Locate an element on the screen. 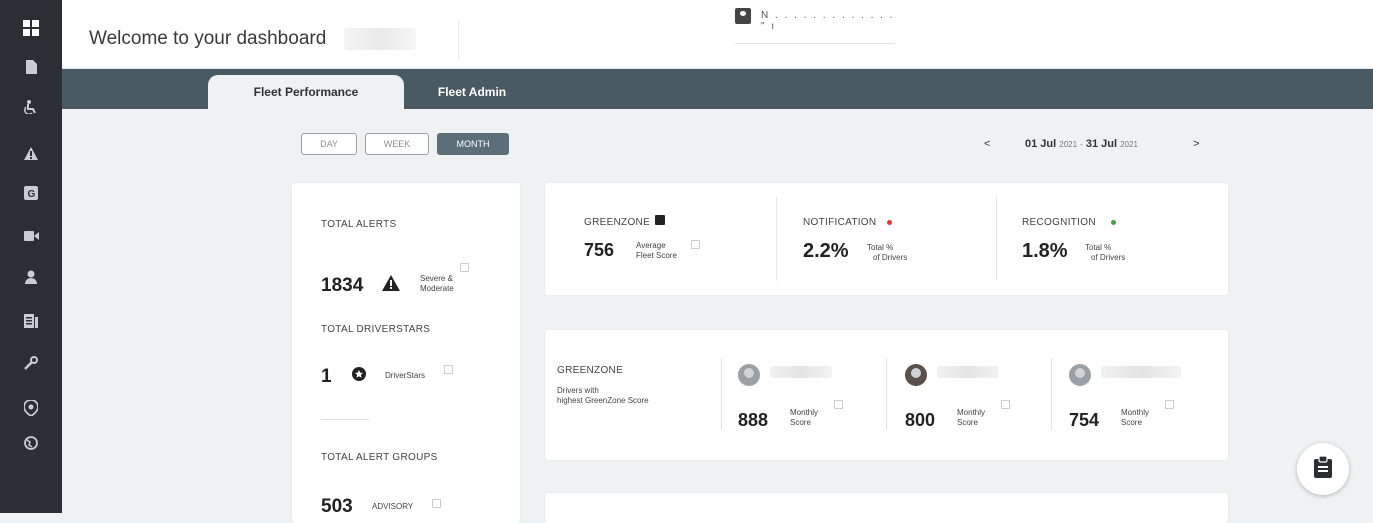  tab-fleet-admin: Fleet Admin is located at coordinates (472, 92).